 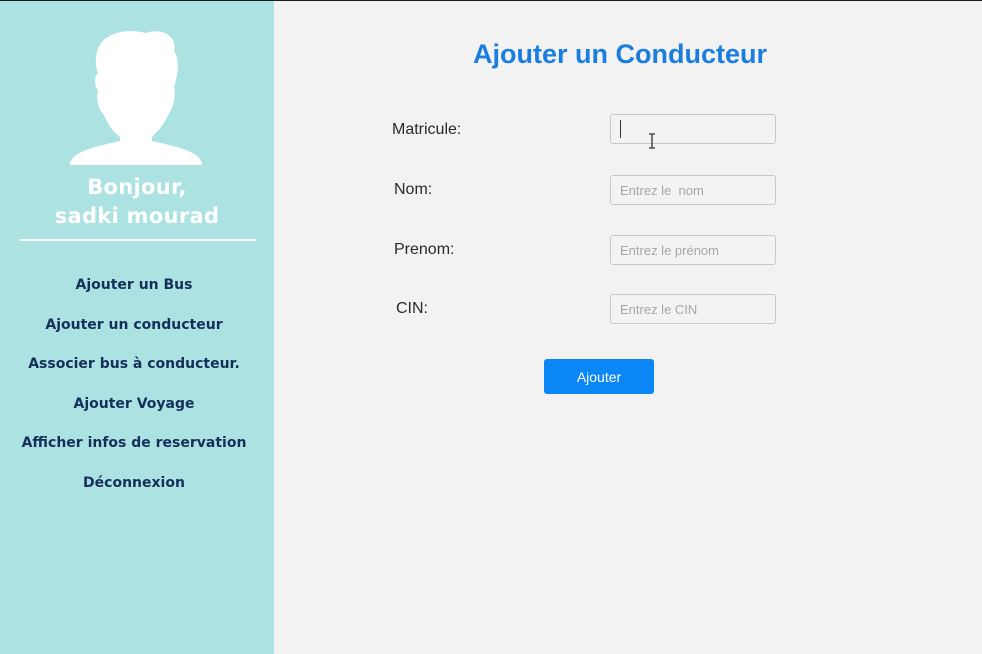 I want to click on sidebar-divider, so click(x=138, y=240).